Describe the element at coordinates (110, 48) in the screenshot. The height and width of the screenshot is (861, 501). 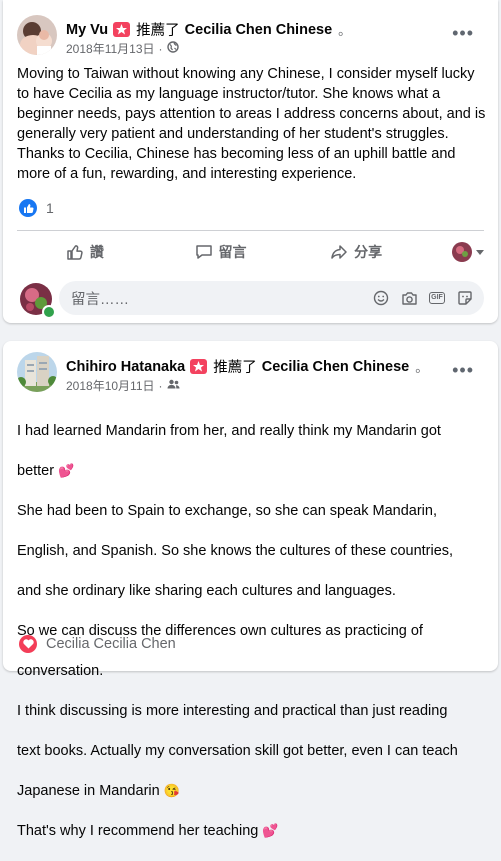
I see `post-date: 2018年11月13日` at that location.